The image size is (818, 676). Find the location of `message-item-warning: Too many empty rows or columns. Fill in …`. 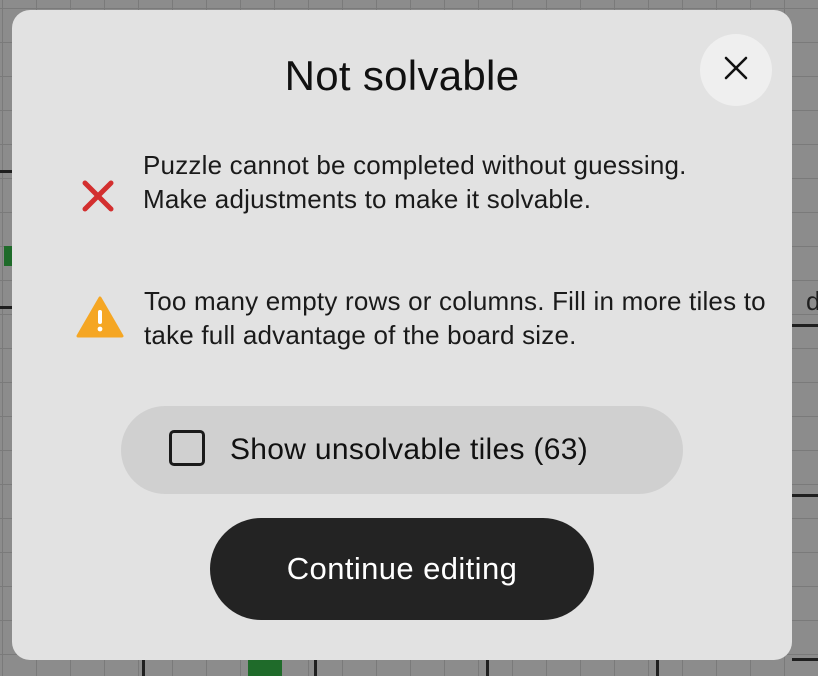

message-item-warning: Too many empty rows or columns. Fill in … is located at coordinates (402, 319).